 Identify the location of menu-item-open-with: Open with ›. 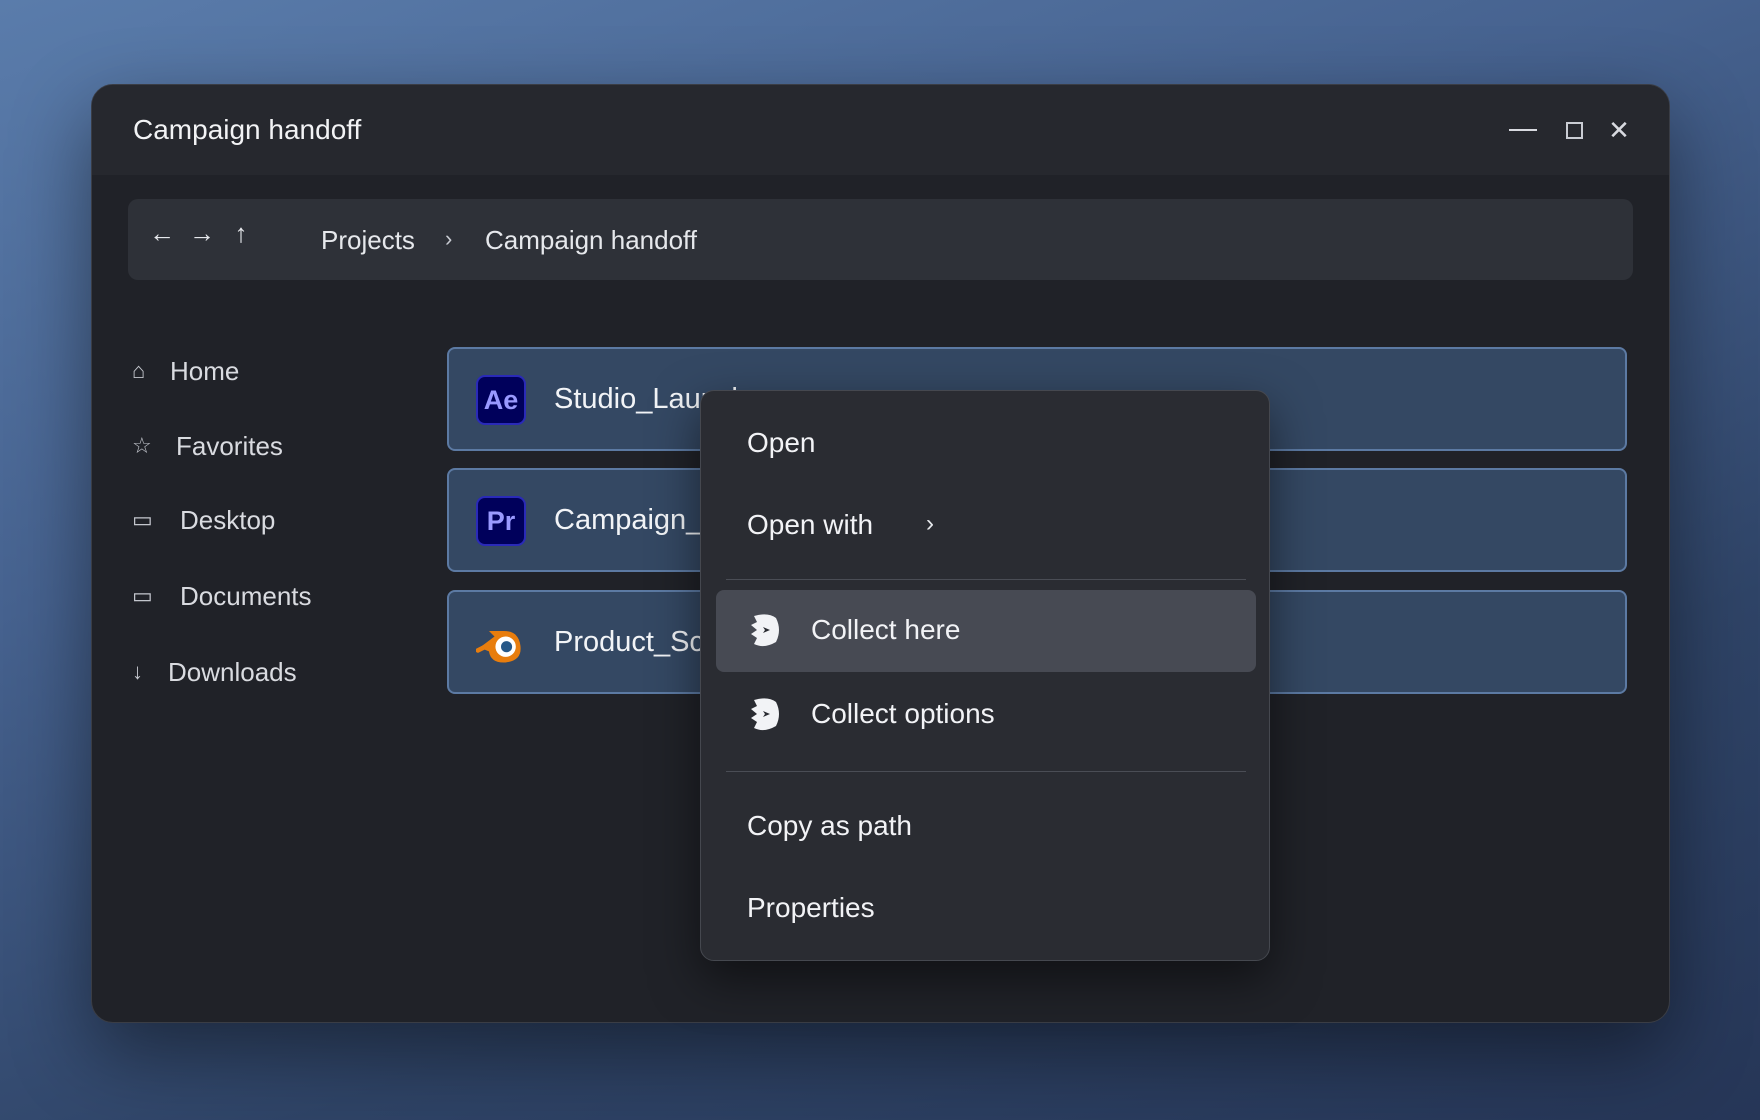
(986, 526).